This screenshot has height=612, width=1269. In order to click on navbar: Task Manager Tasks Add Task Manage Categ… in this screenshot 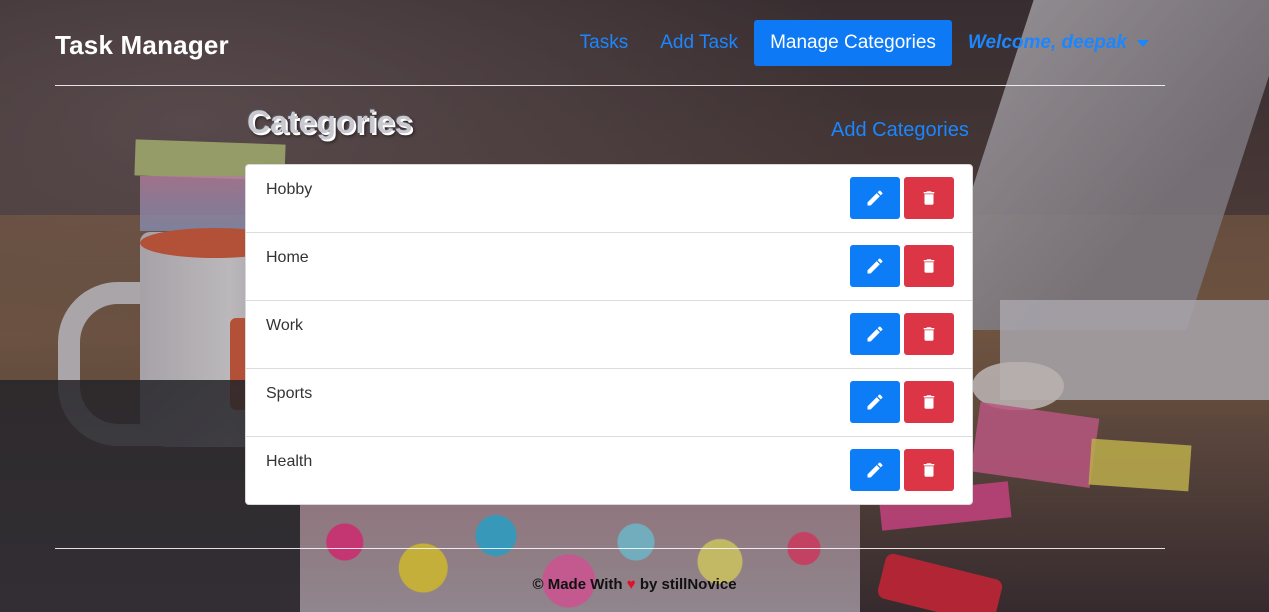, I will do `click(610, 43)`.